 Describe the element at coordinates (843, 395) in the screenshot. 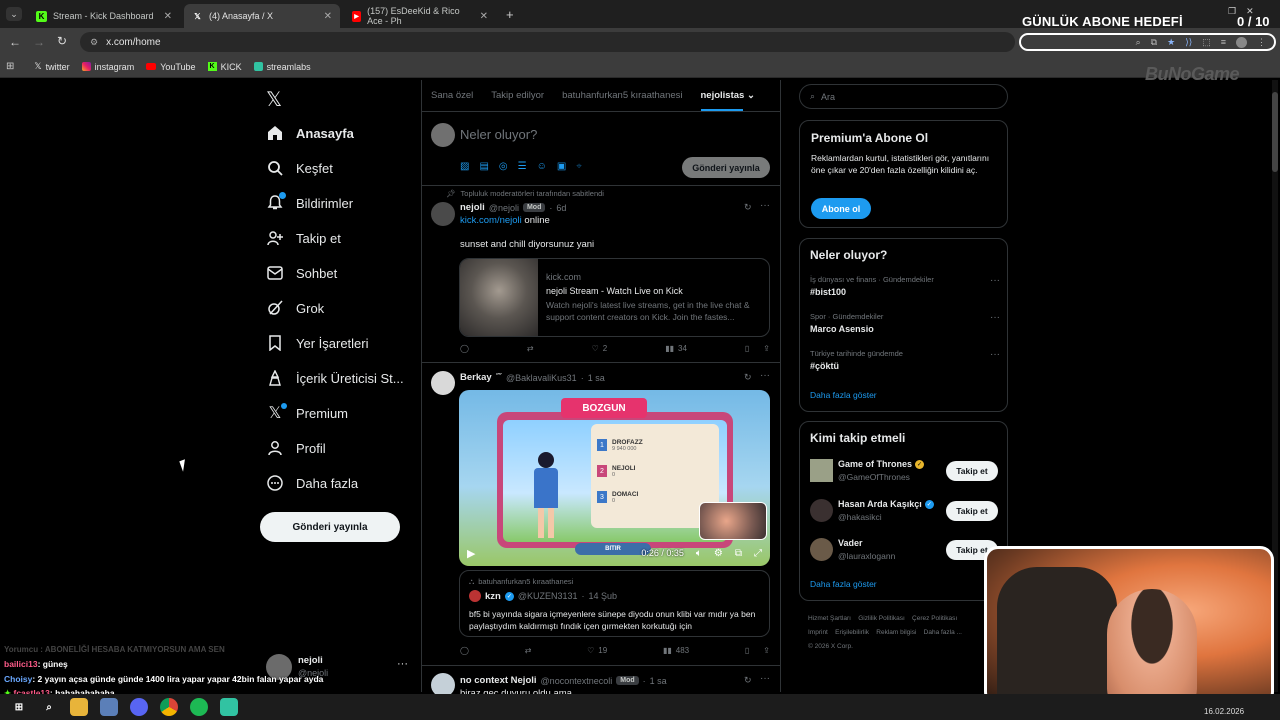

I see `show-more-trends: Daha fazla göster` at that location.